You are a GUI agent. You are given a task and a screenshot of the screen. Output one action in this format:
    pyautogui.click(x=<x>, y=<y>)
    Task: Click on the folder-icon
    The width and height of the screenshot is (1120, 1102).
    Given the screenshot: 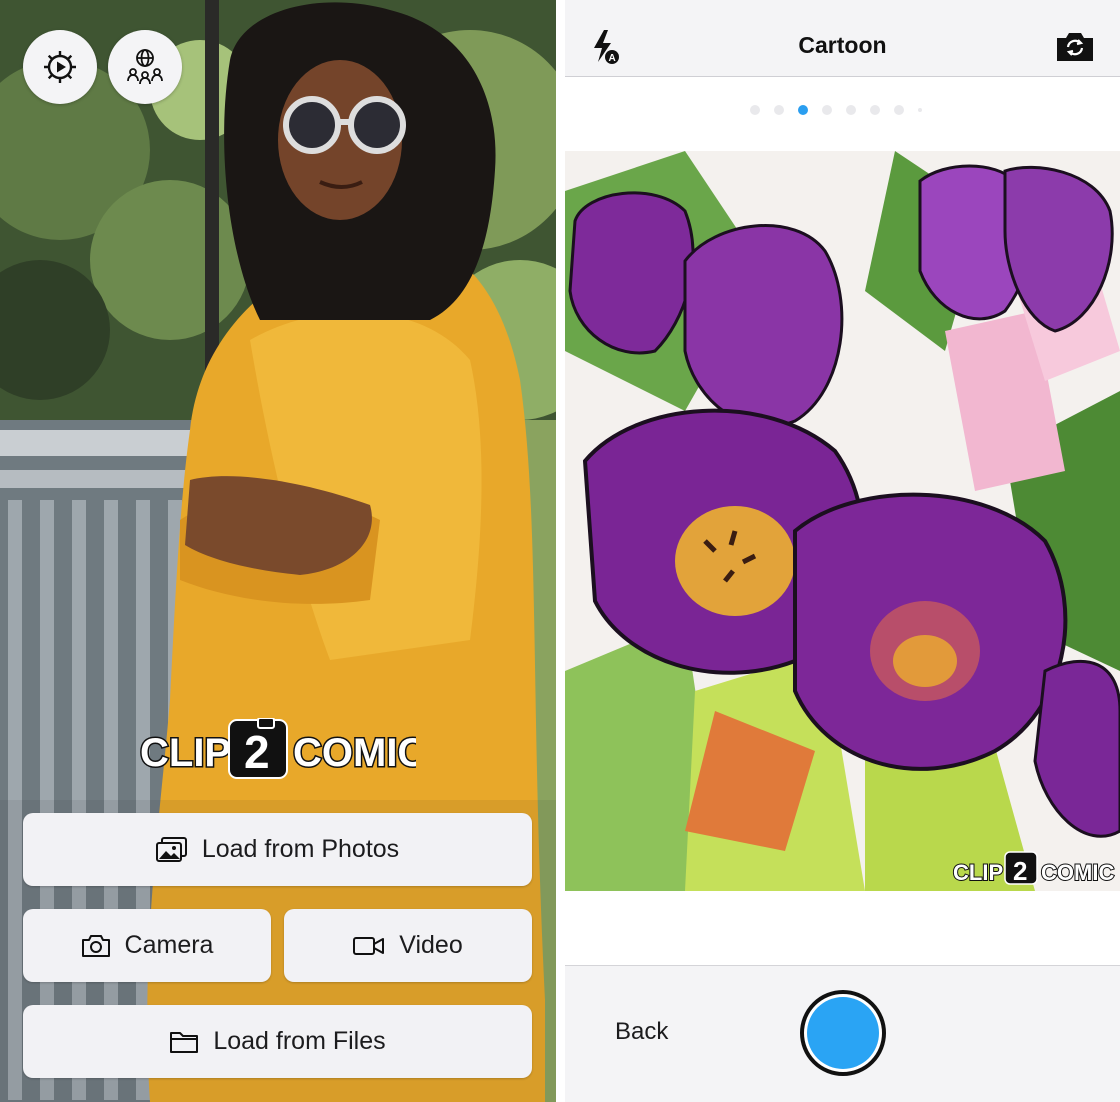 What is the action you would take?
    pyautogui.click(x=184, y=1042)
    